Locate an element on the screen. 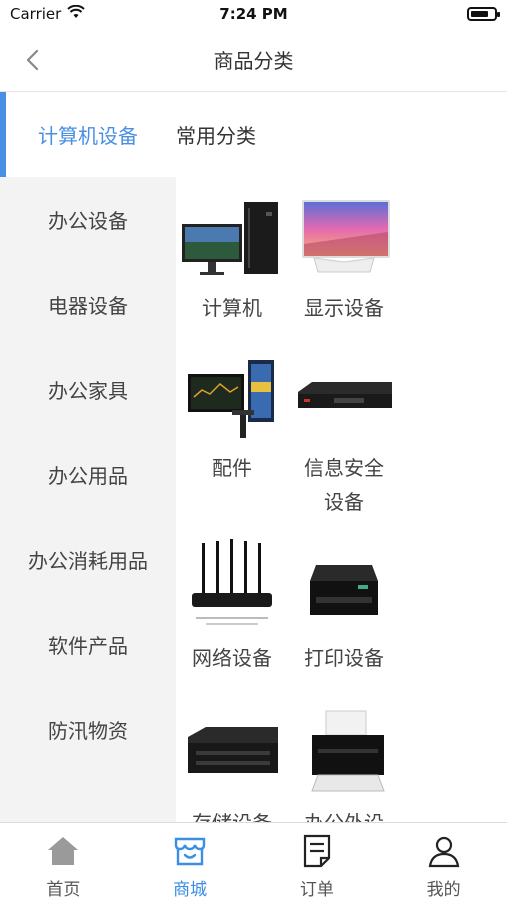 This screenshot has width=507, height=900. tab-label: 订单 is located at coordinates (316, 890).